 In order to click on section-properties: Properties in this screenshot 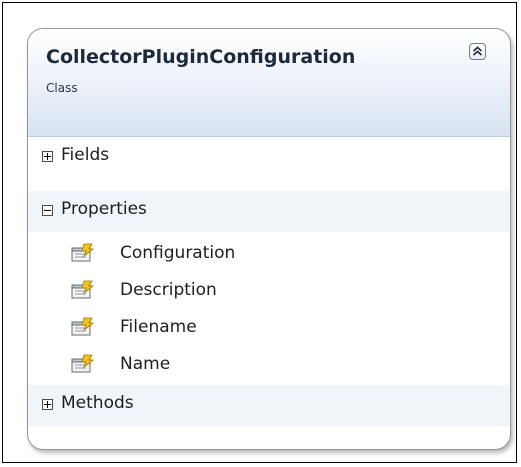, I will do `click(269, 211)`.